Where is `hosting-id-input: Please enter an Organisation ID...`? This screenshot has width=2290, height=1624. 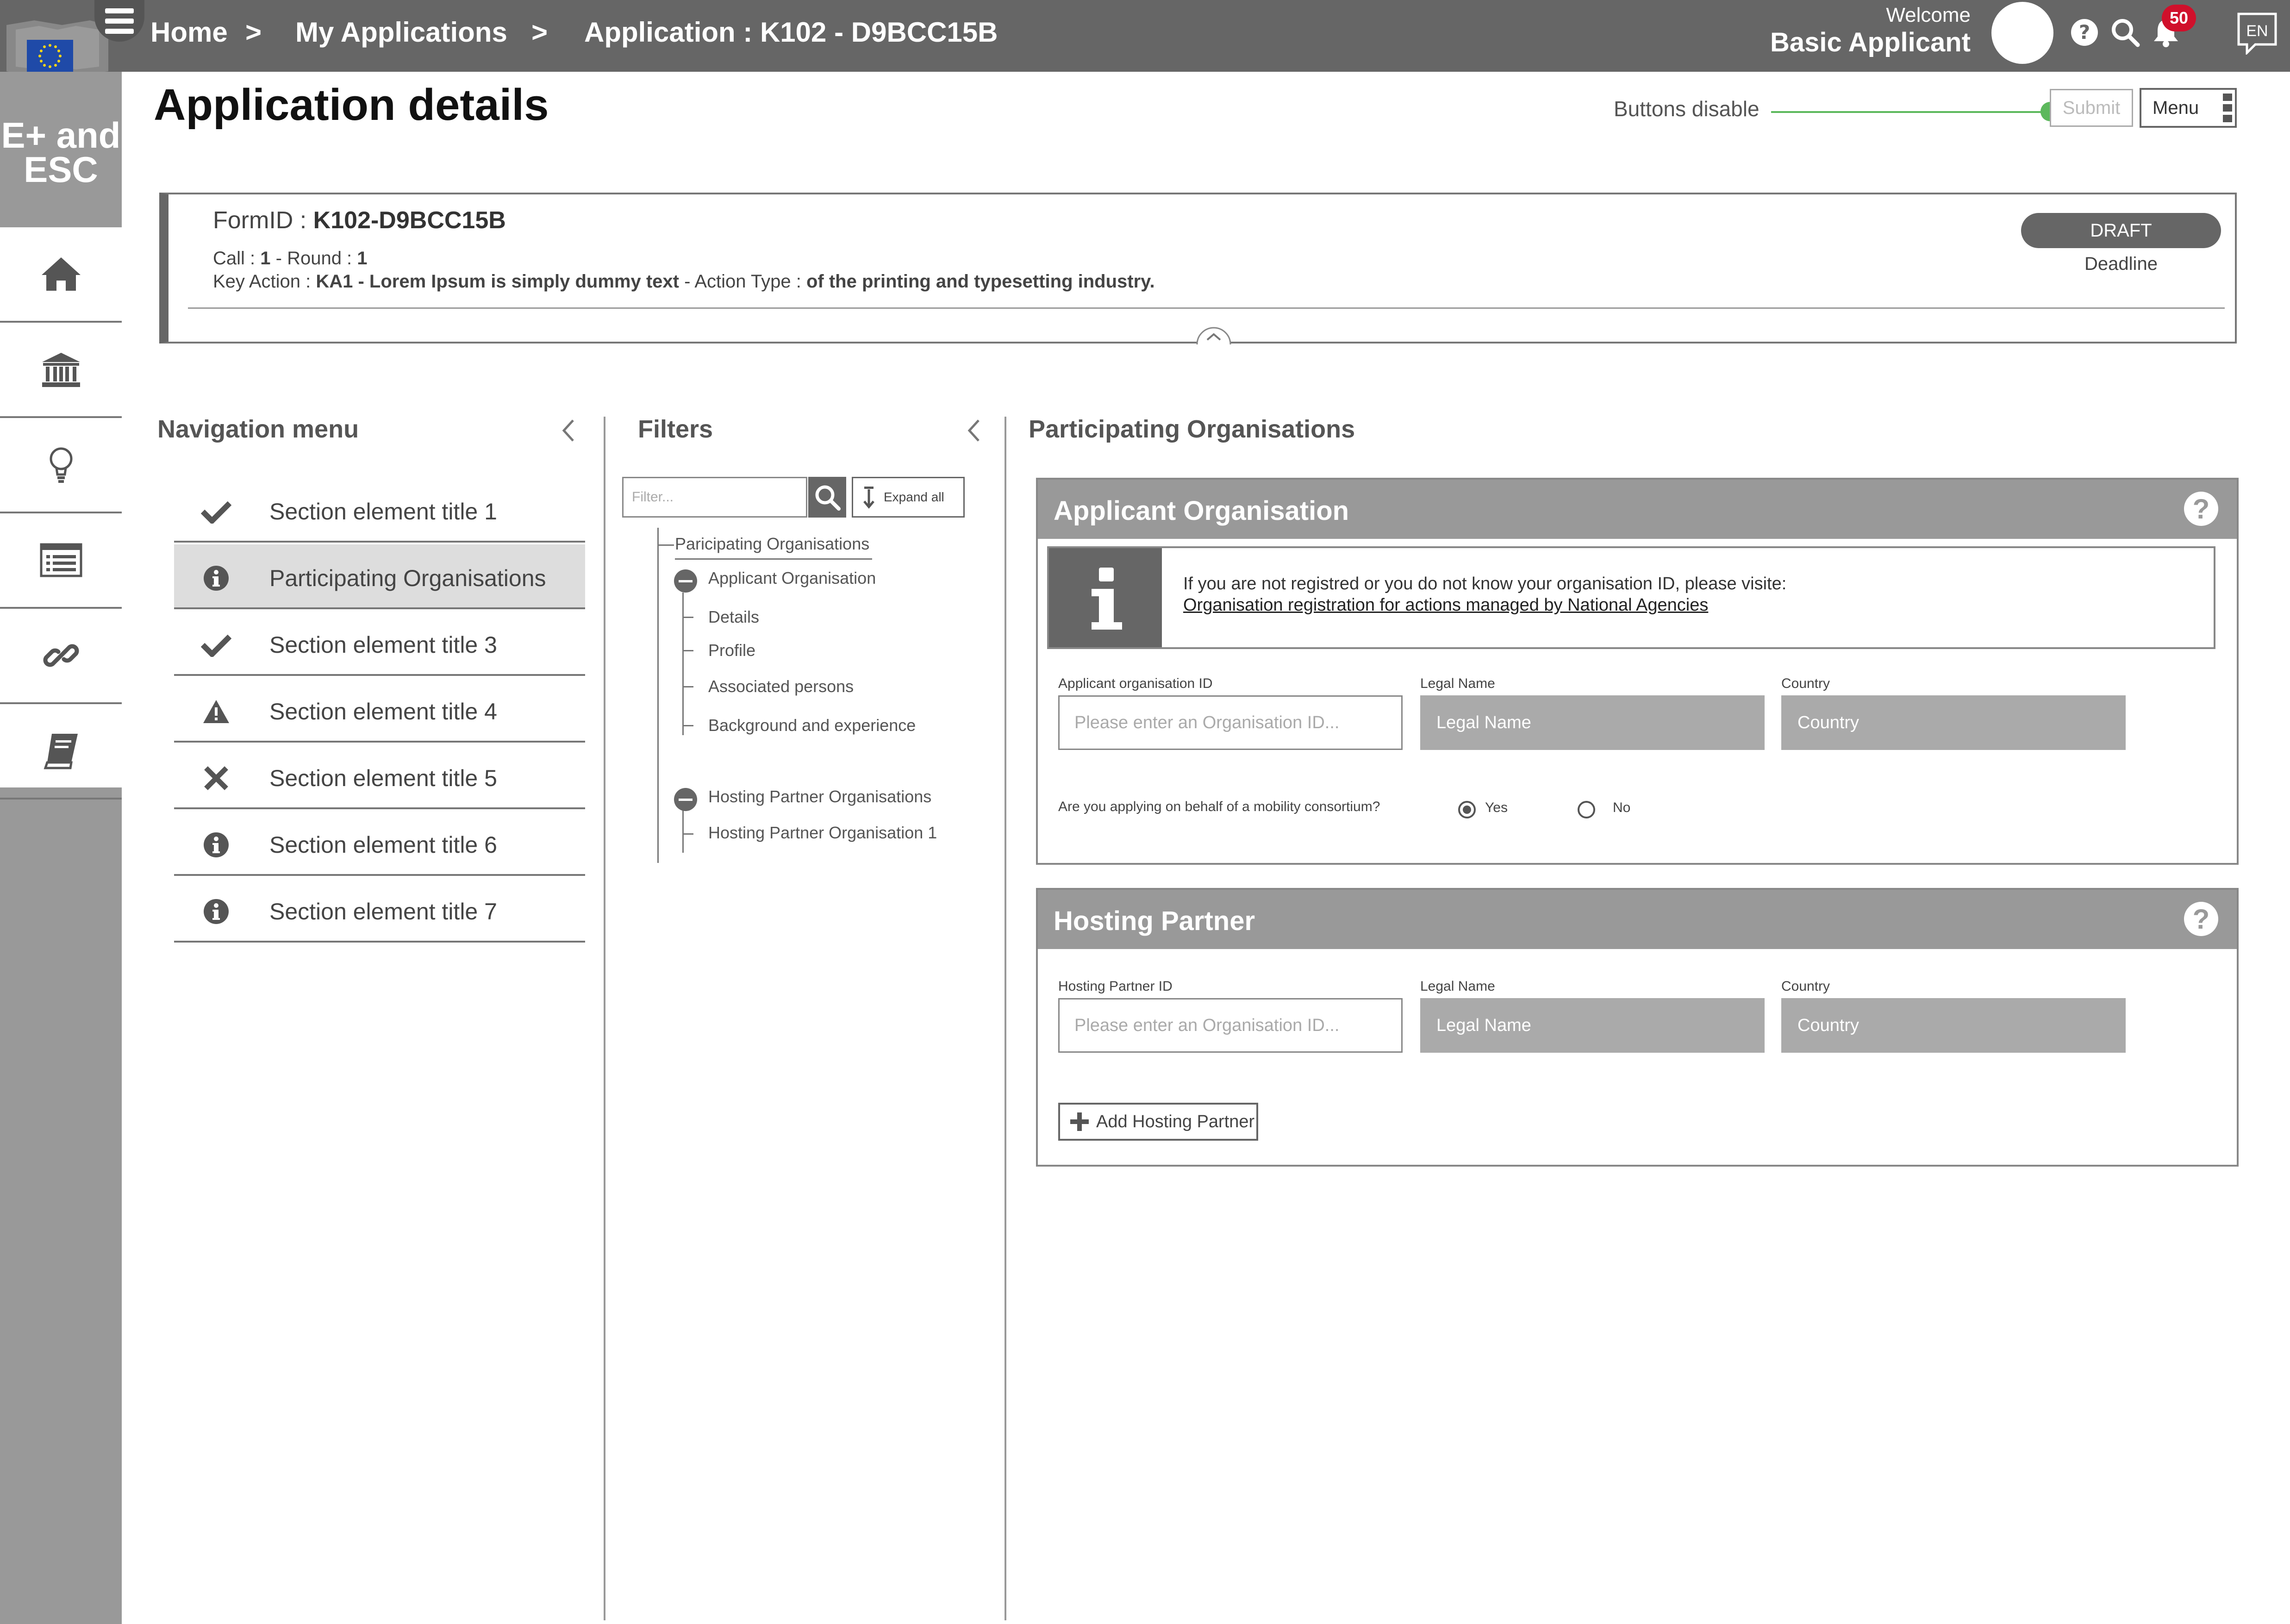
hosting-id-input: Please enter an Organisation ID... is located at coordinates (1230, 1025).